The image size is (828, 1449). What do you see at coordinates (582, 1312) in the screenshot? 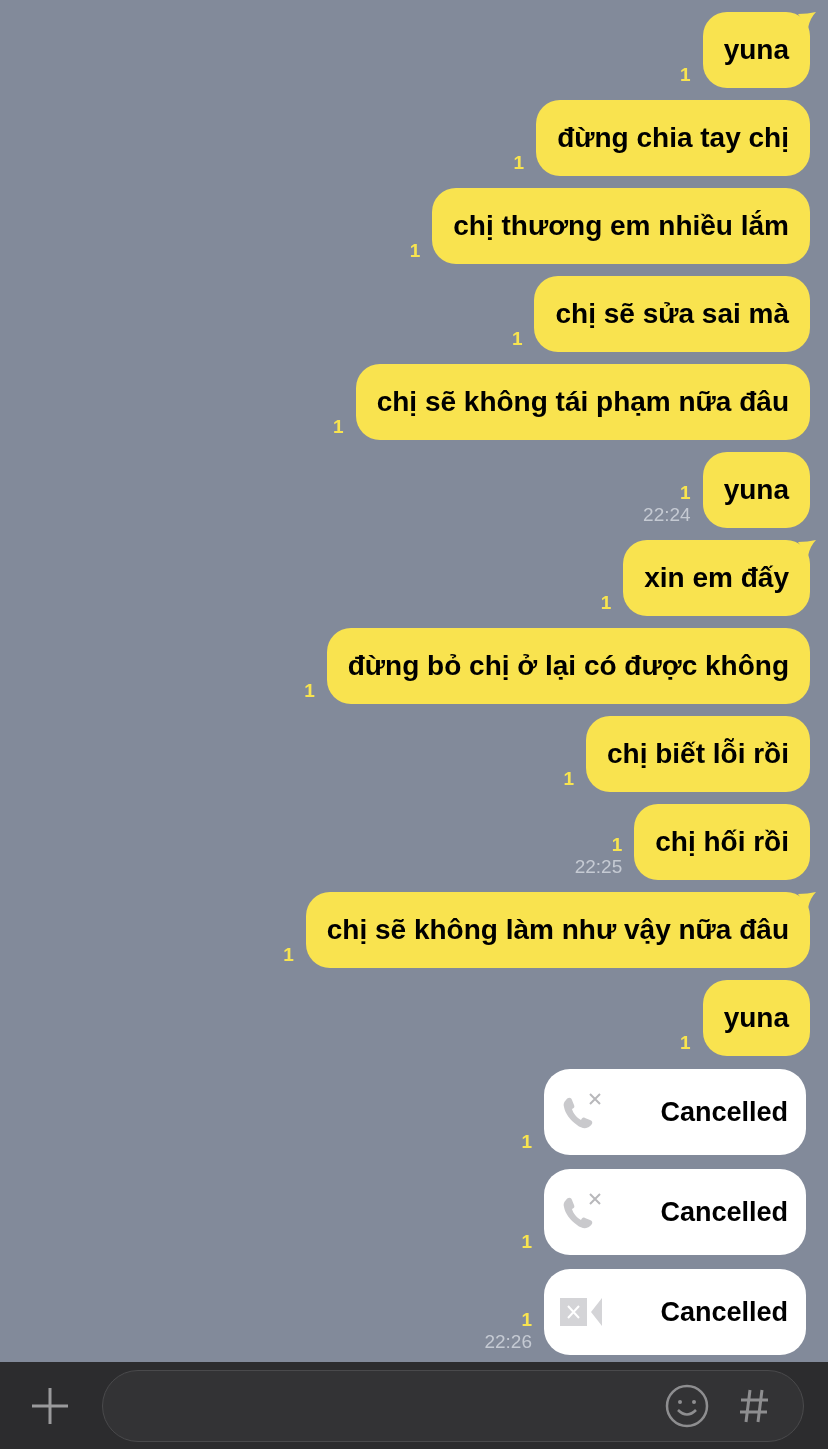
I see `cancelled-video-call-icon` at bounding box center [582, 1312].